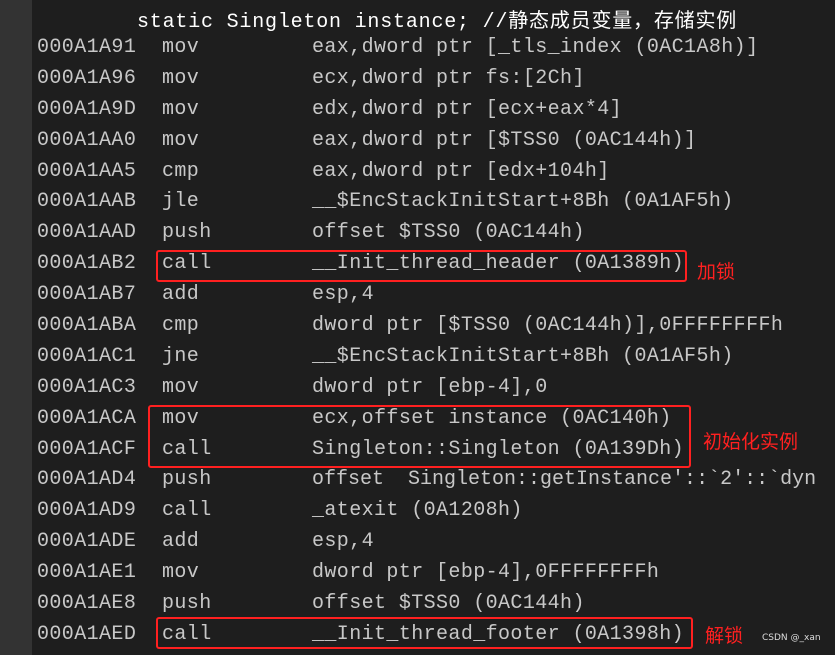  Describe the element at coordinates (181, 202) in the screenshot. I see `instruction-mnemonic: jle` at that location.